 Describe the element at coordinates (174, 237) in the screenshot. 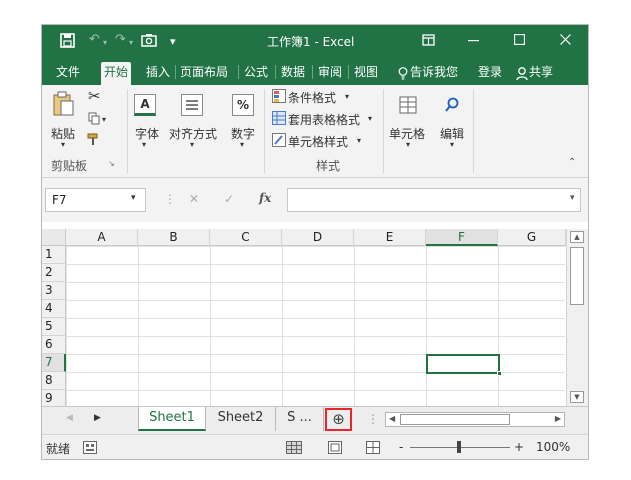

I see `column-header-b: B` at that location.